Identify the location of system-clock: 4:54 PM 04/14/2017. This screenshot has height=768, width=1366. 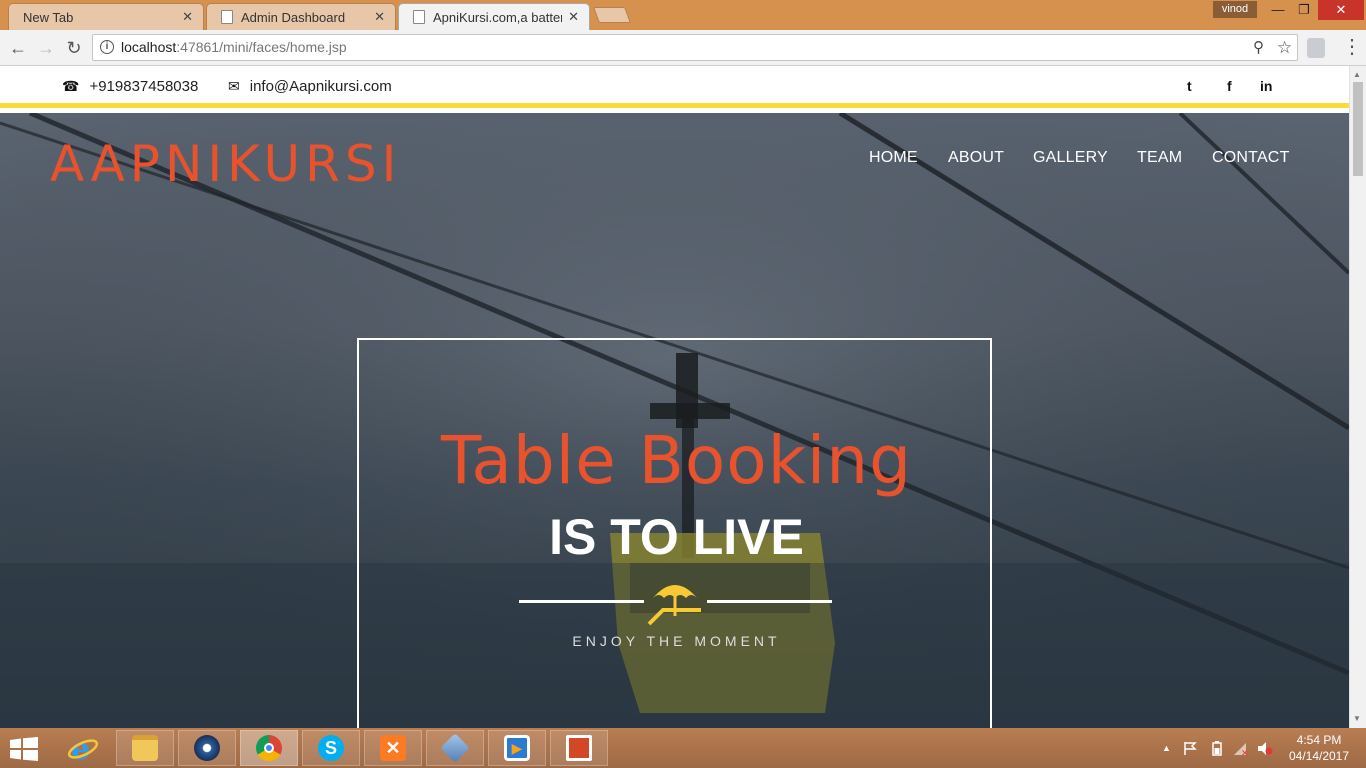
(1319, 748).